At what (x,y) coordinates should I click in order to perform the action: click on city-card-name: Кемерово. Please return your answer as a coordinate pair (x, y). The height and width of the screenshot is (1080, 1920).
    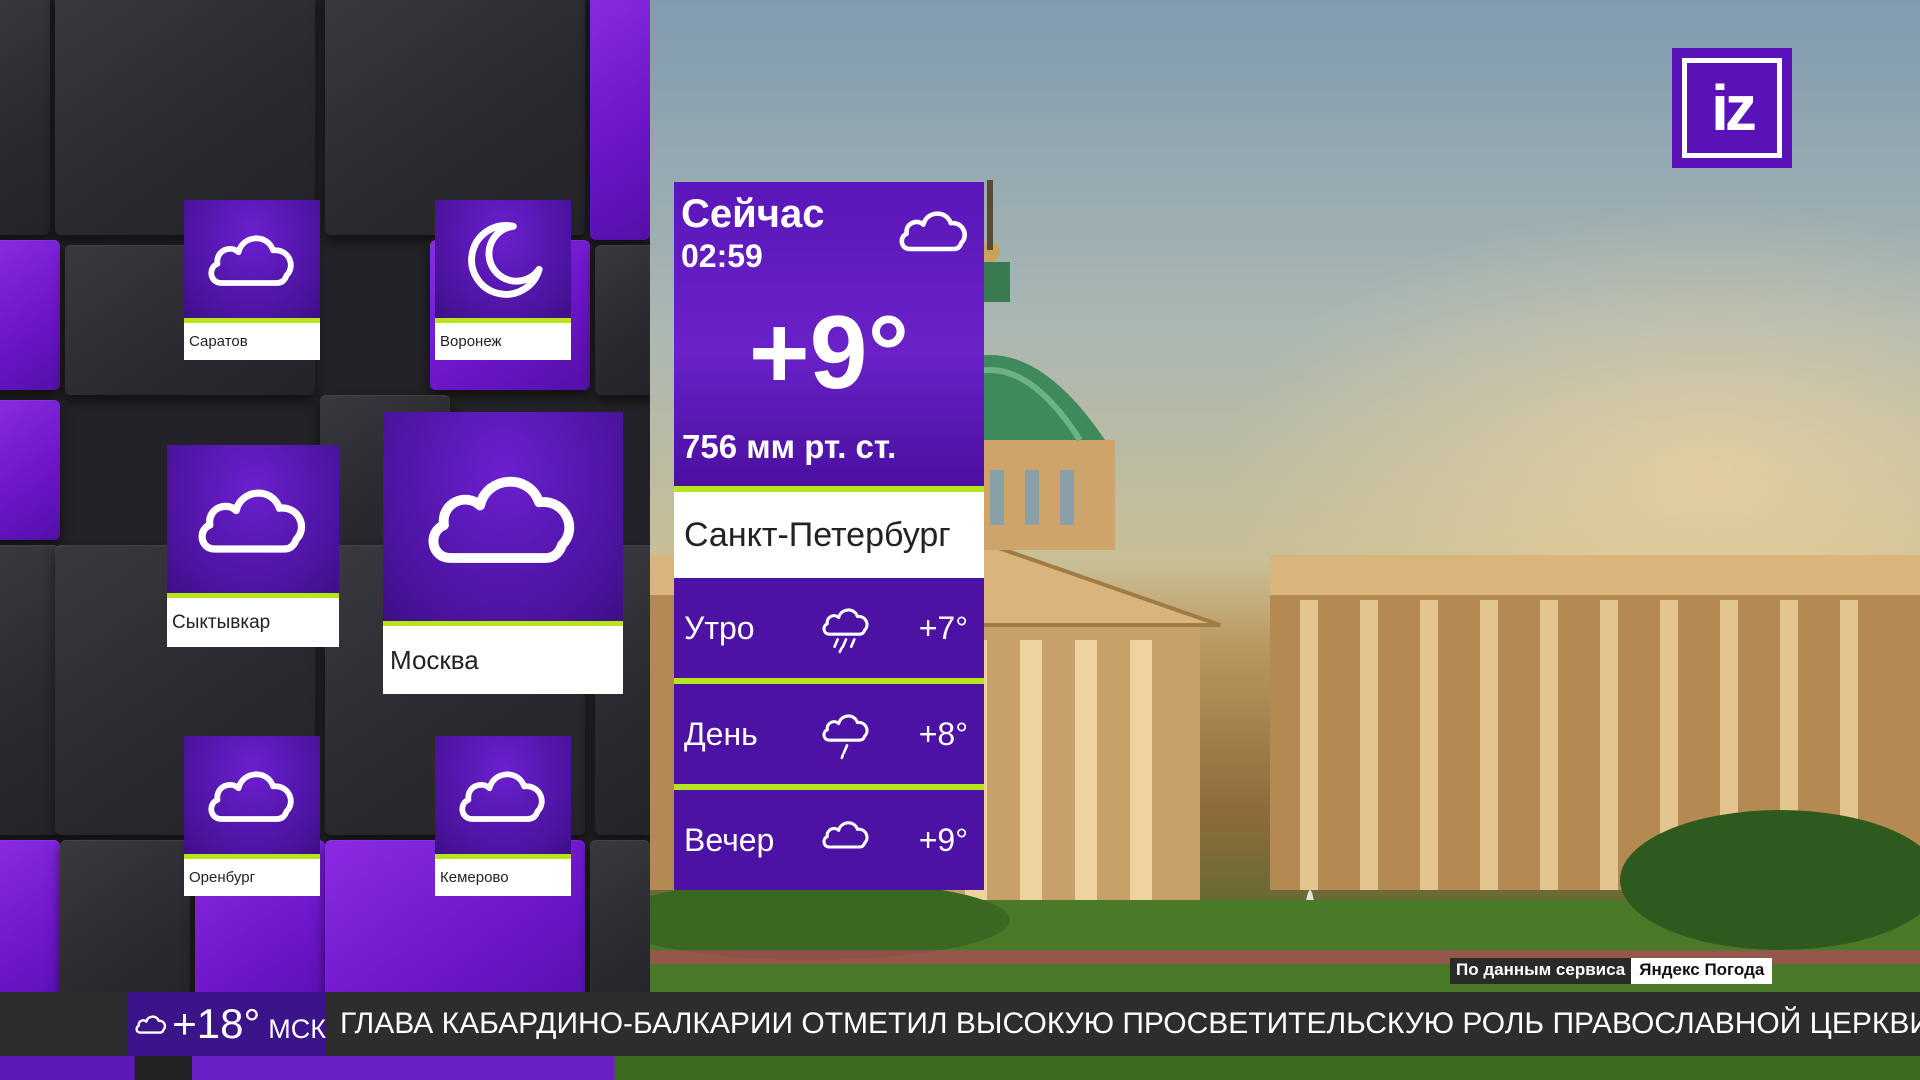
    Looking at the image, I should click on (503, 877).